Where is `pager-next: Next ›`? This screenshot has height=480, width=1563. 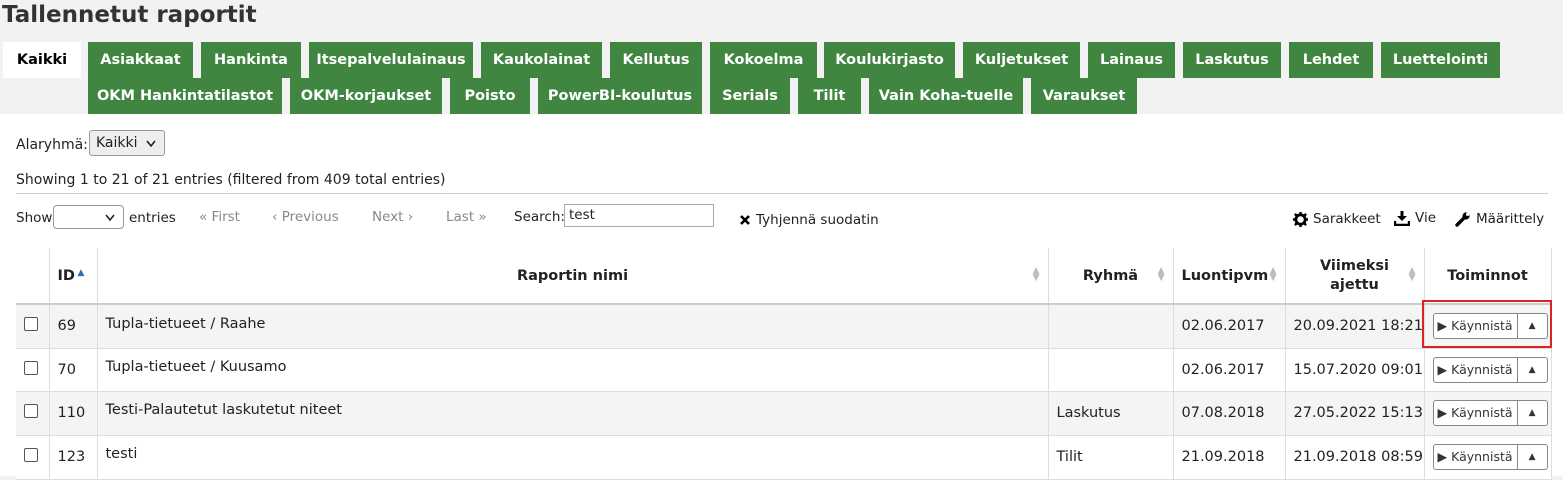 pager-next: Next › is located at coordinates (392, 217).